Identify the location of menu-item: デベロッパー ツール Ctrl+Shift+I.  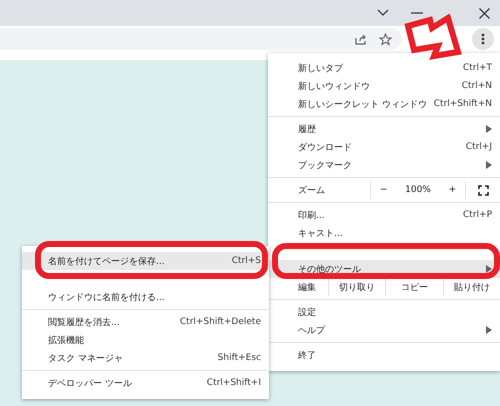
(145, 383).